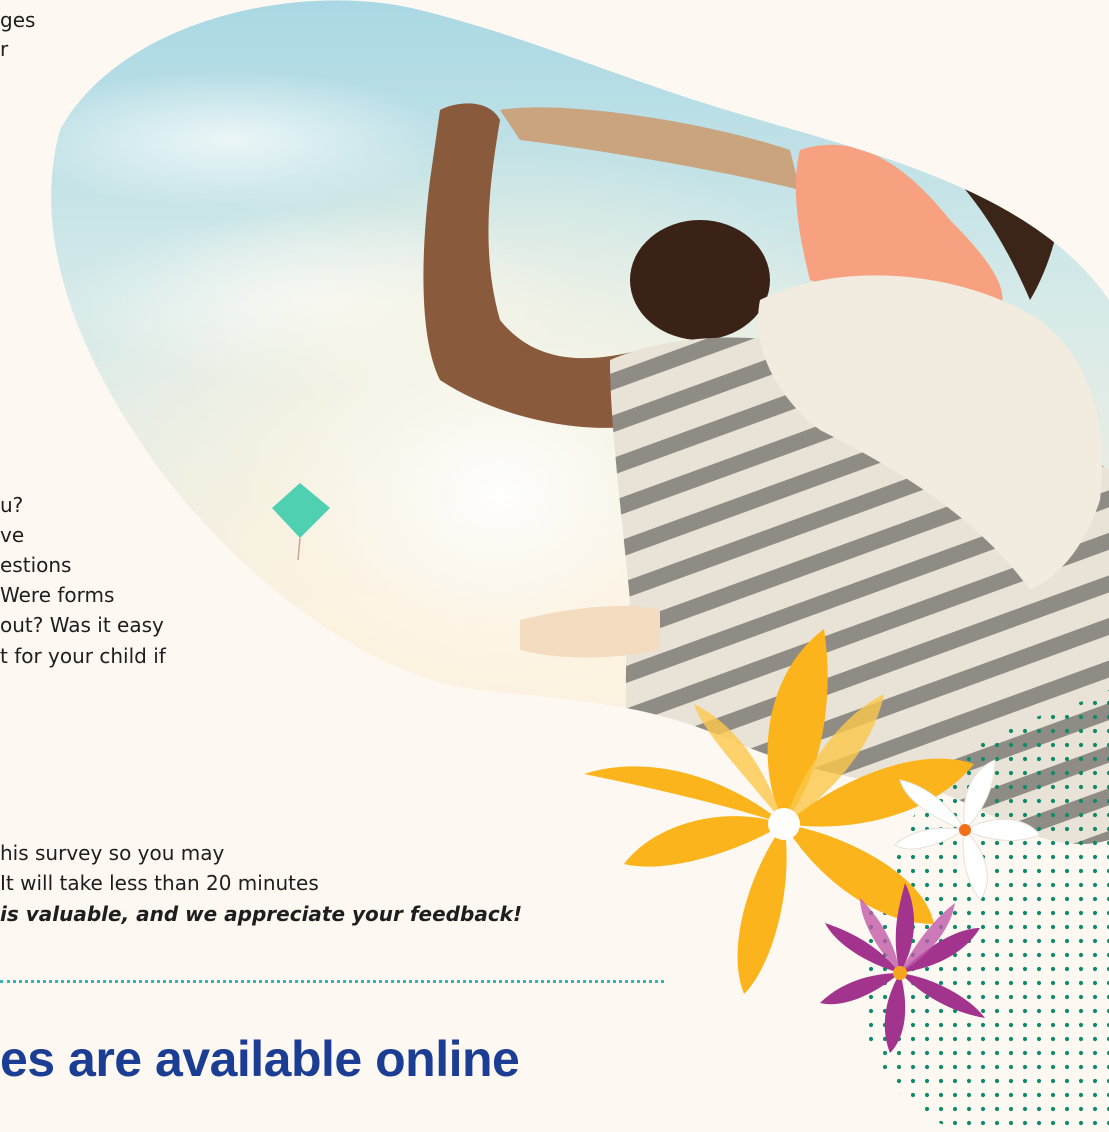 Image resolution: width=1109 pixels, height=1132 pixels. I want to click on survey-line-1: his survey so you may, so click(112, 853).